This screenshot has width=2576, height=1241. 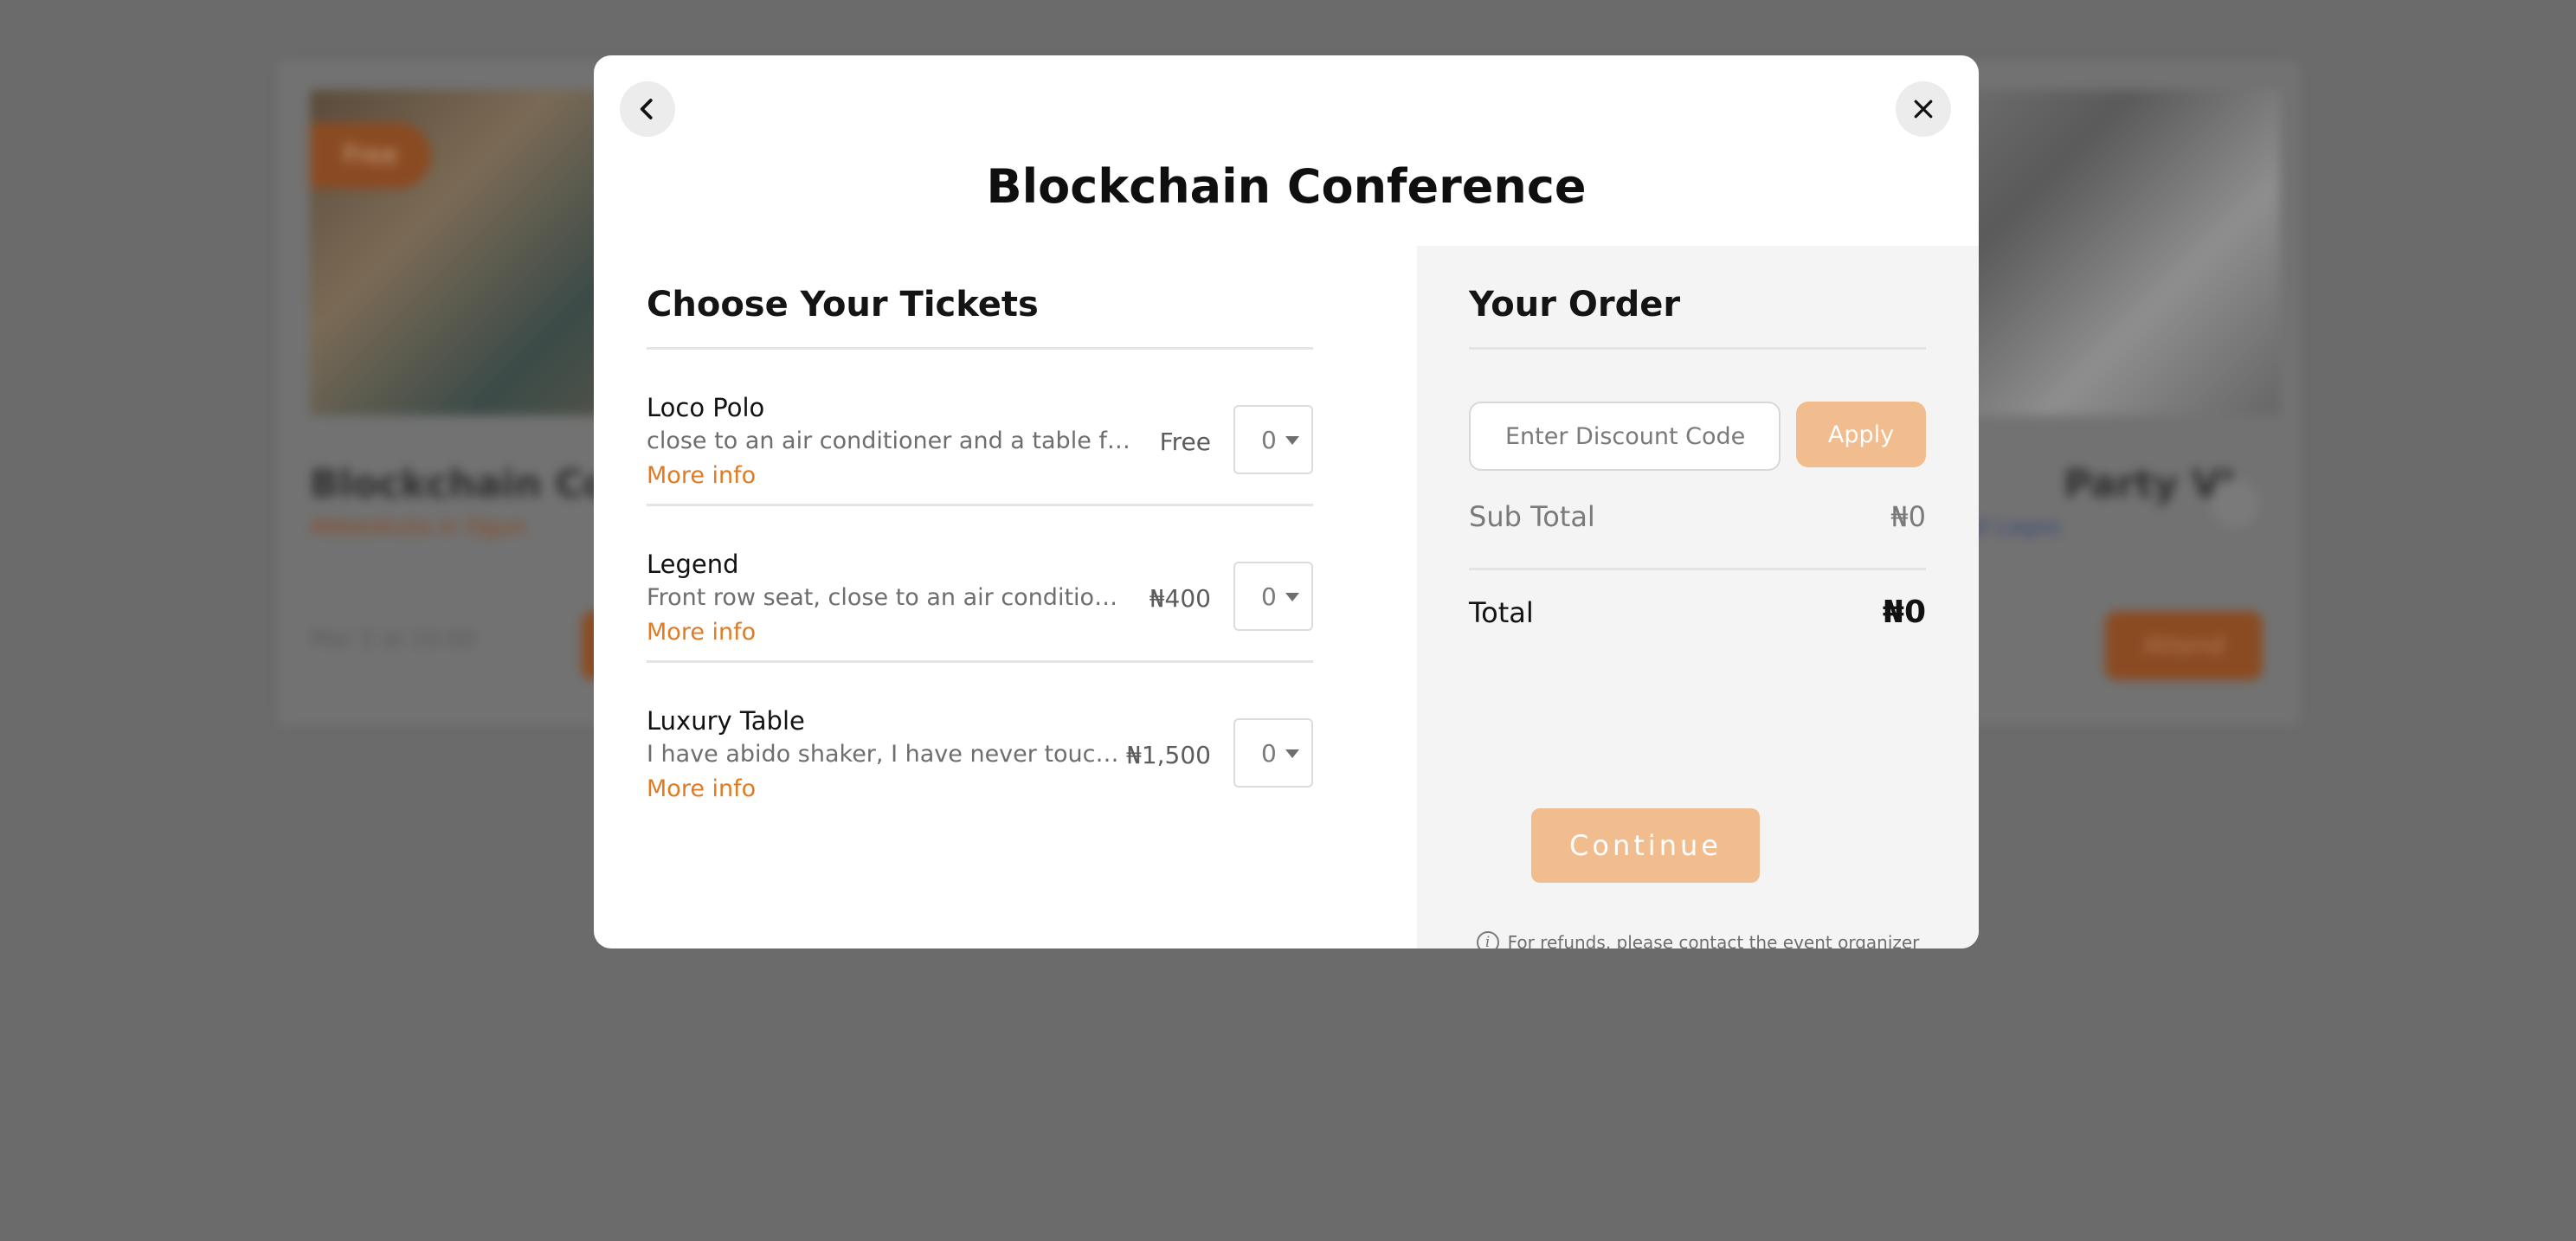 I want to click on back-button, so click(x=647, y=109).